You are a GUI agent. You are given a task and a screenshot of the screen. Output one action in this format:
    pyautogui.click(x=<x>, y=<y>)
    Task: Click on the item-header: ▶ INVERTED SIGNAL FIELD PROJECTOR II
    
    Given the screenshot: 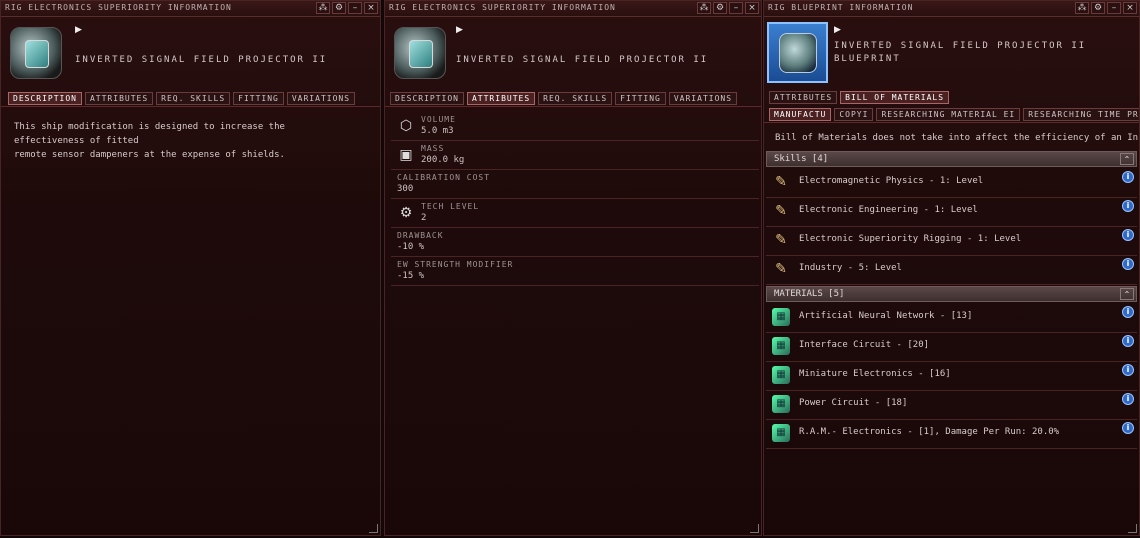 What is the action you would take?
    pyautogui.click(x=190, y=54)
    